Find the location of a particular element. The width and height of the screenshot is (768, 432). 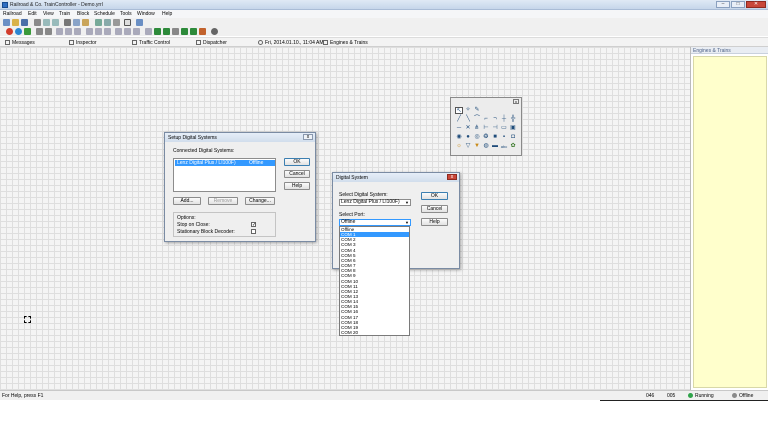

track-straight-icon: ─ is located at coordinates (459, 128).